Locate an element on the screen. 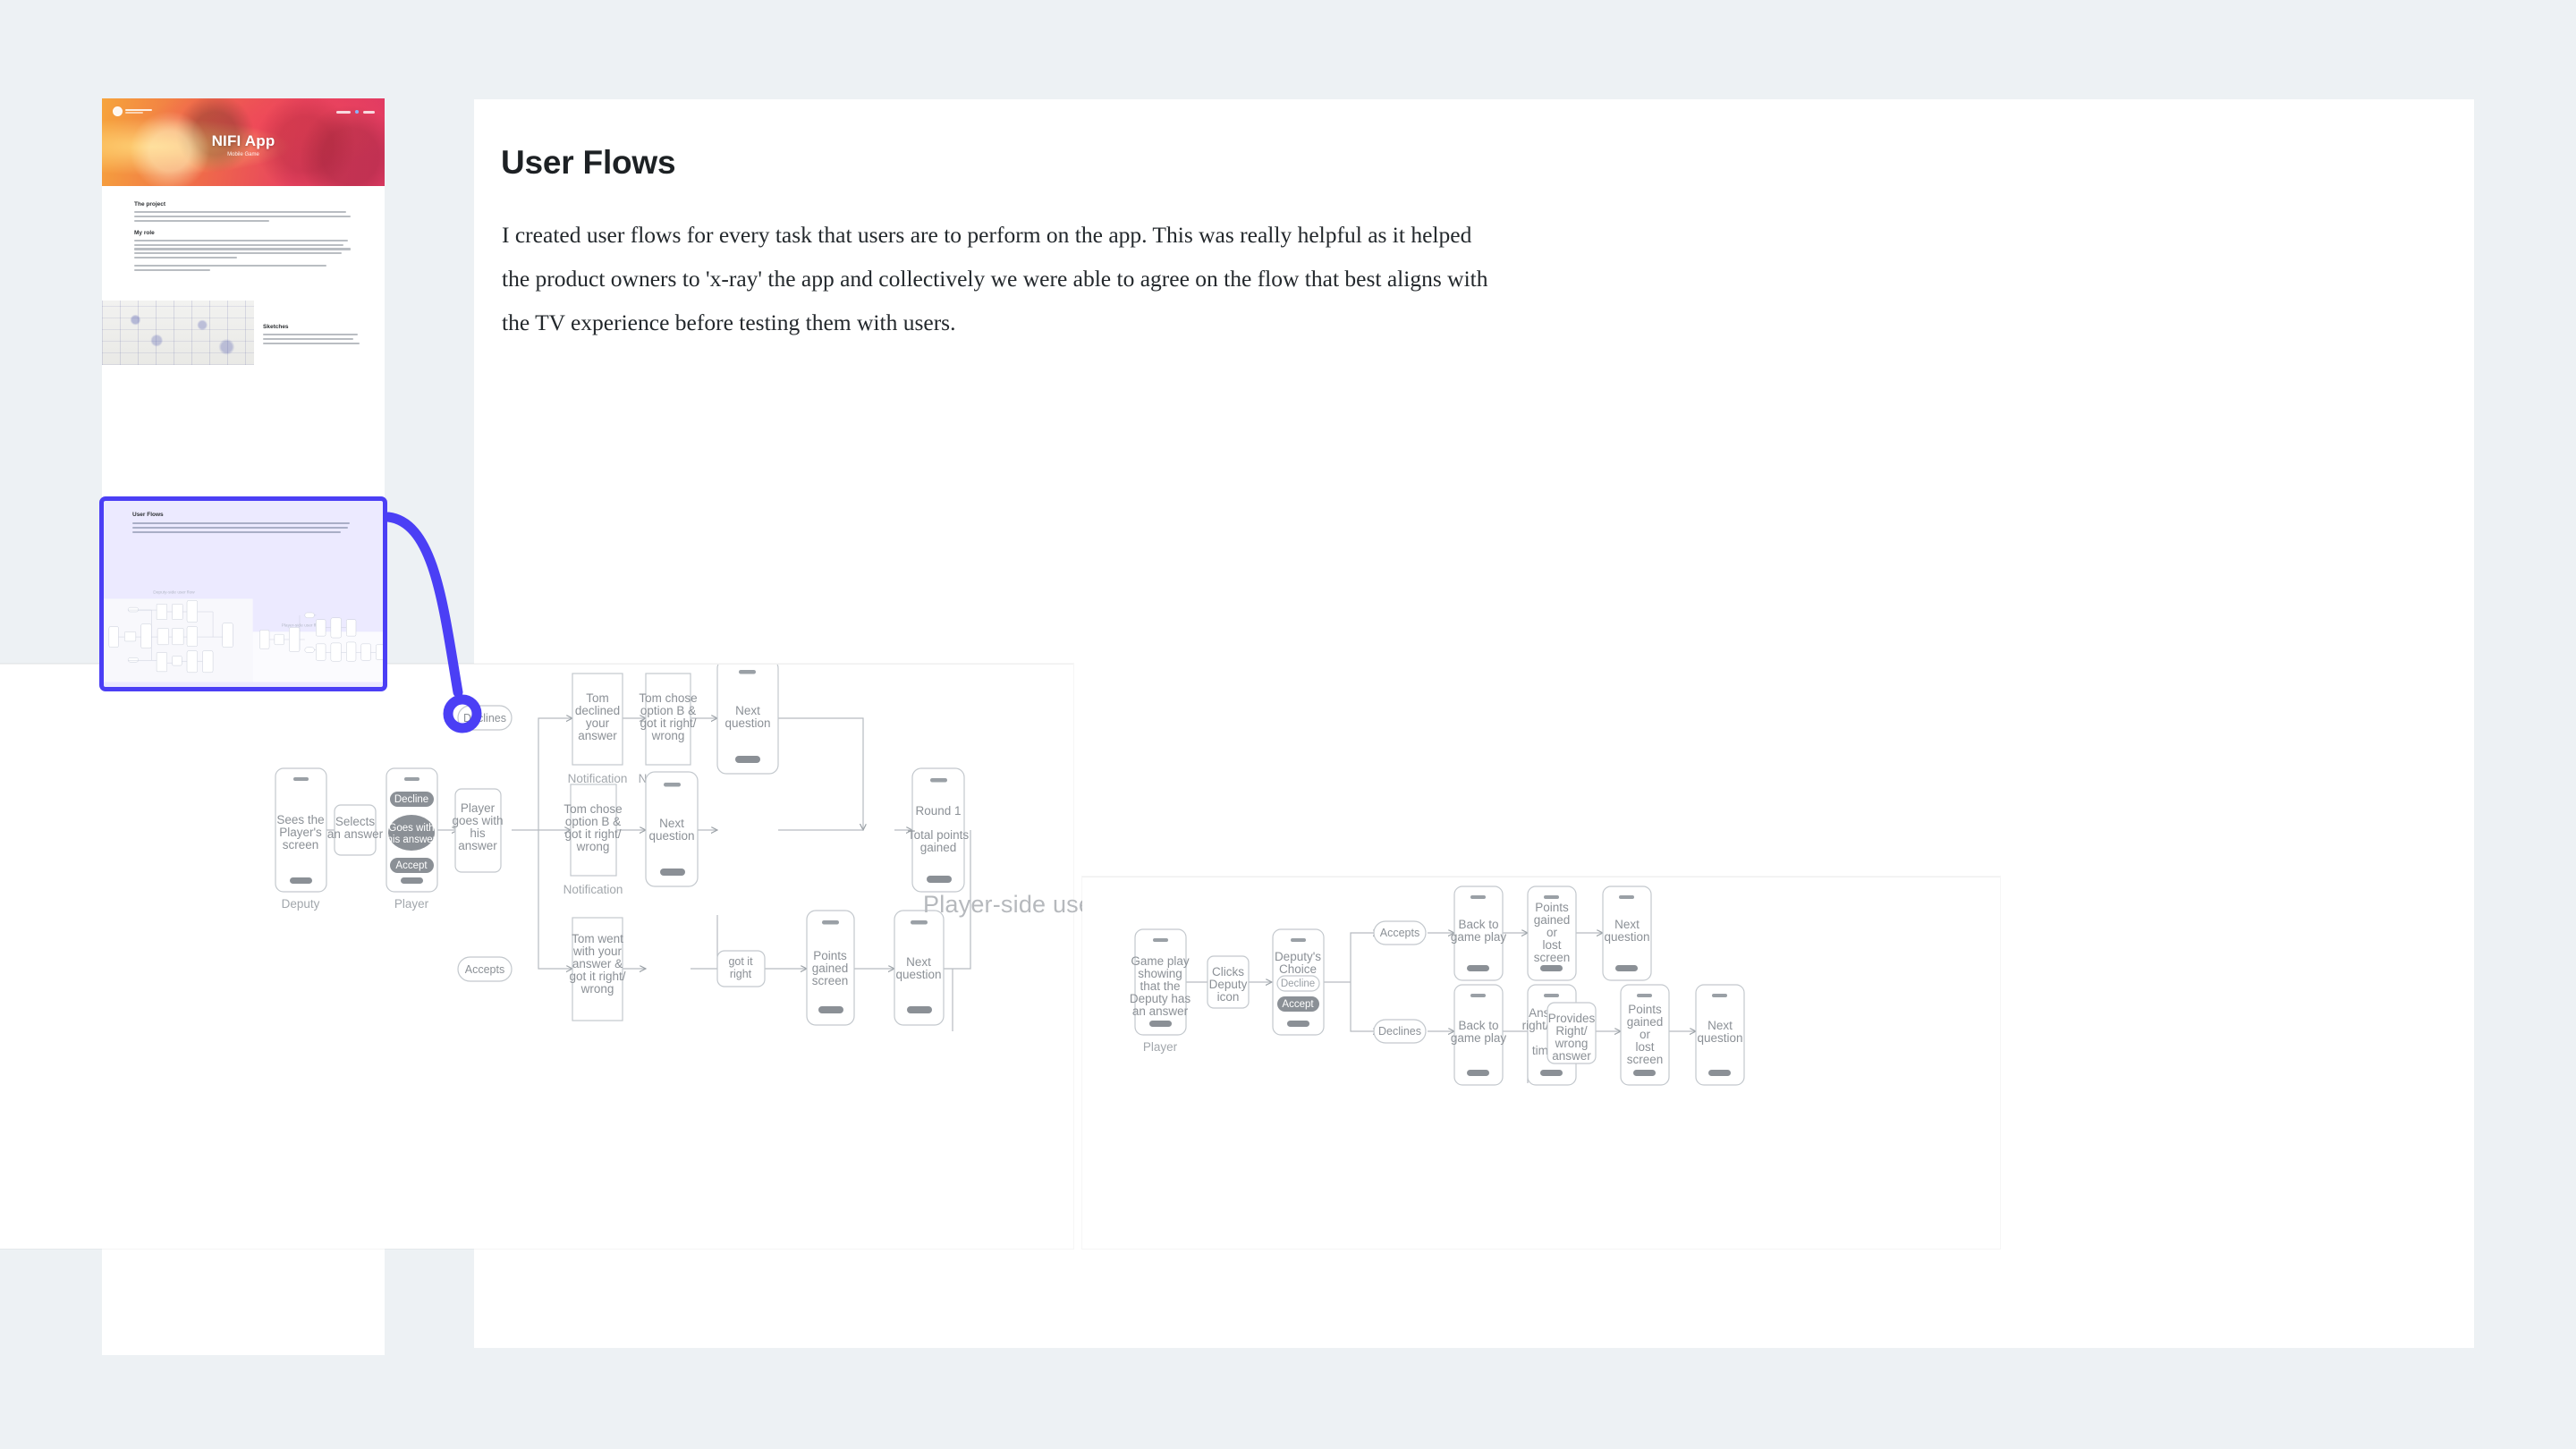 The height and width of the screenshot is (1449, 2576). sketches-image is located at coordinates (178, 333).